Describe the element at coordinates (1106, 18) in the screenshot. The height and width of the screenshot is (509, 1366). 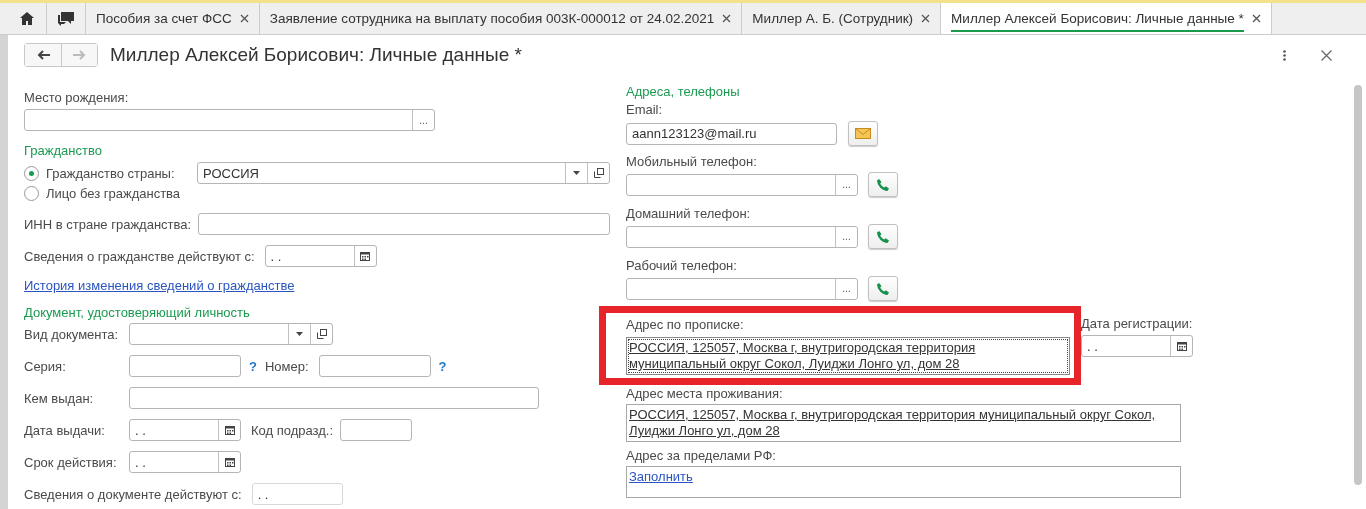
I see `tab: Миллер Алексей Борисович: Личные данные *` at that location.